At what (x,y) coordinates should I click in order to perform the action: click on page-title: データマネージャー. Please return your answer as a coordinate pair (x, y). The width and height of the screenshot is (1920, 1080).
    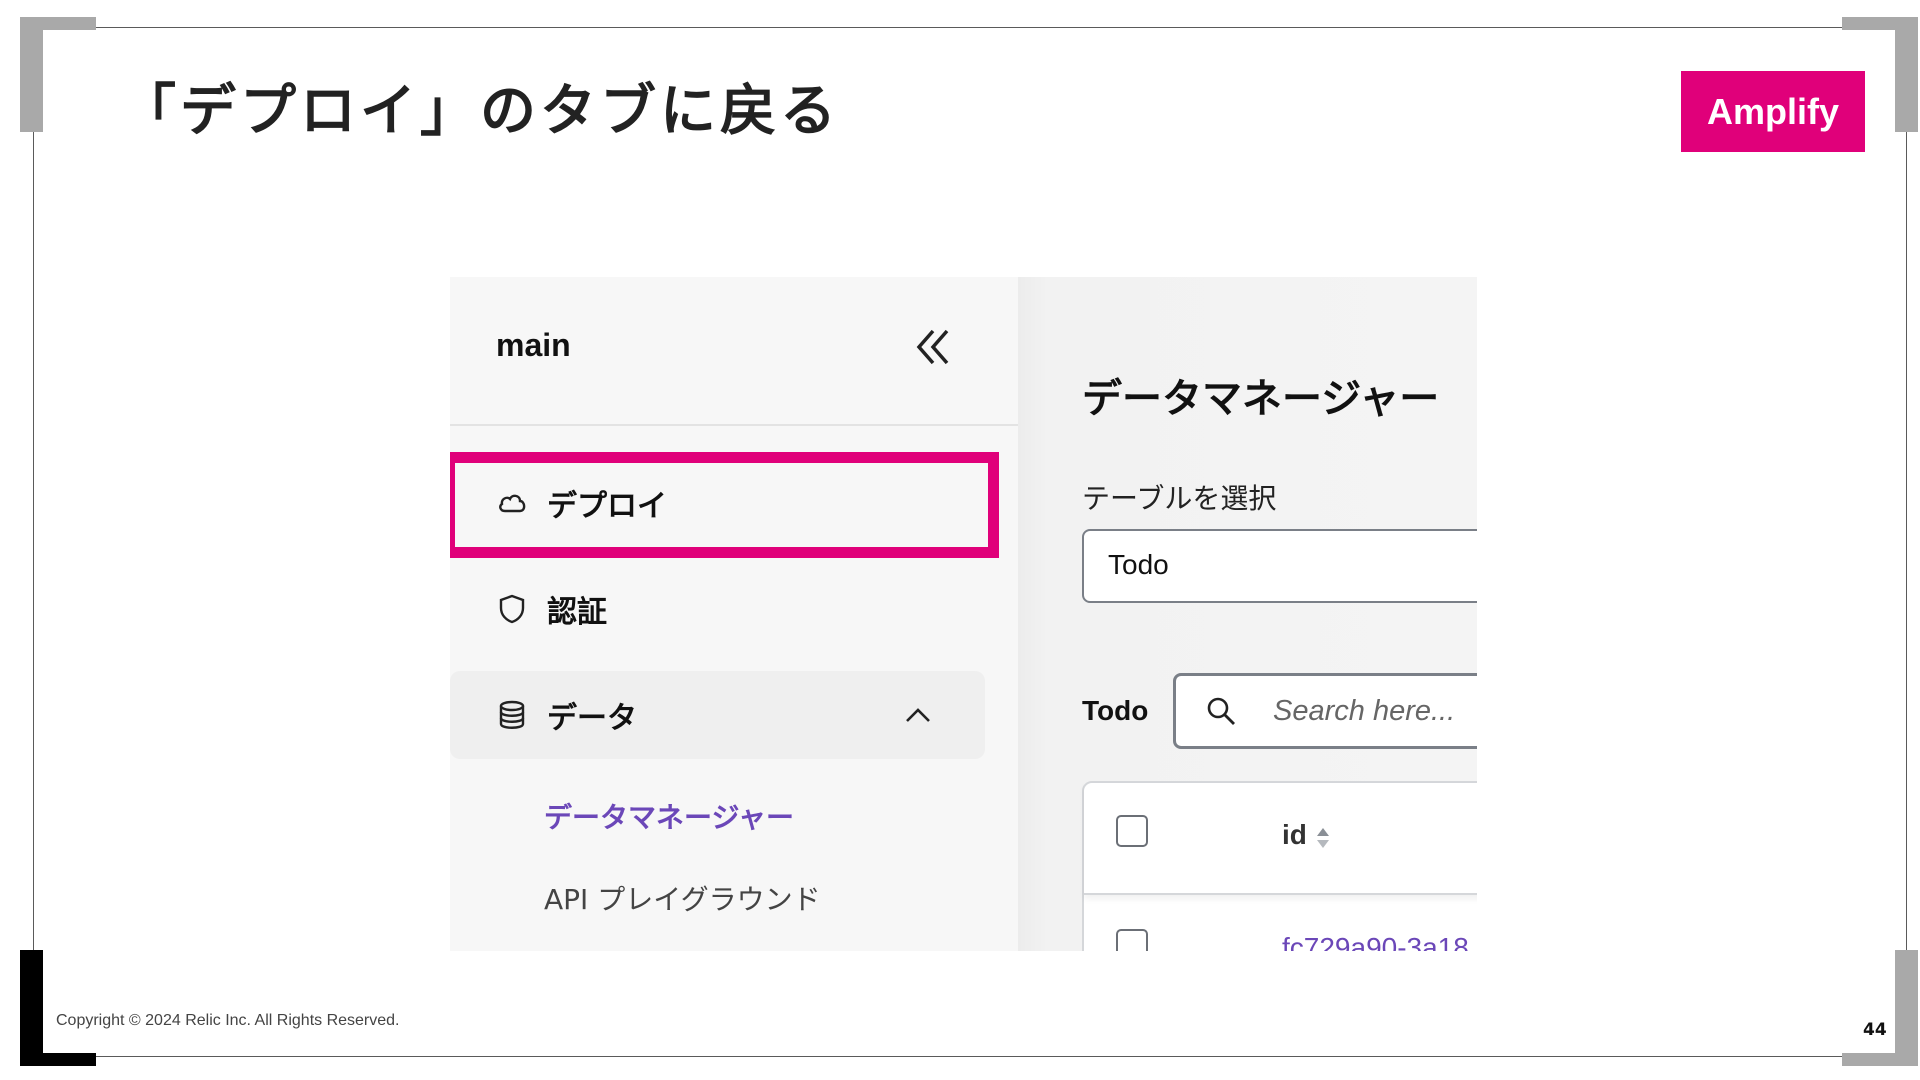
    Looking at the image, I should click on (1261, 399).